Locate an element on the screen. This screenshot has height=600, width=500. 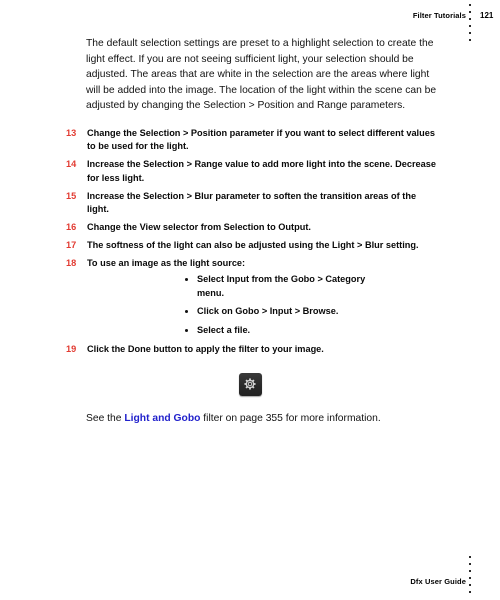
step-number: 15 is located at coordinates (71, 195).